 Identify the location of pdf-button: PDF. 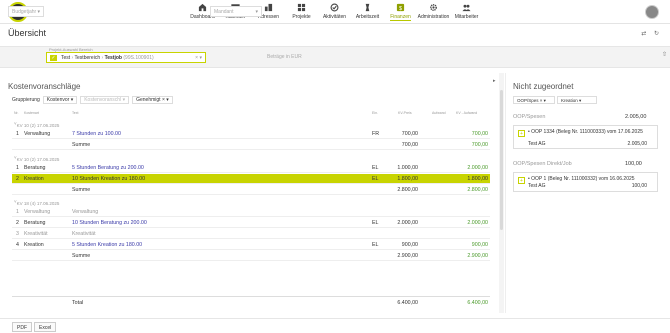
(22, 327).